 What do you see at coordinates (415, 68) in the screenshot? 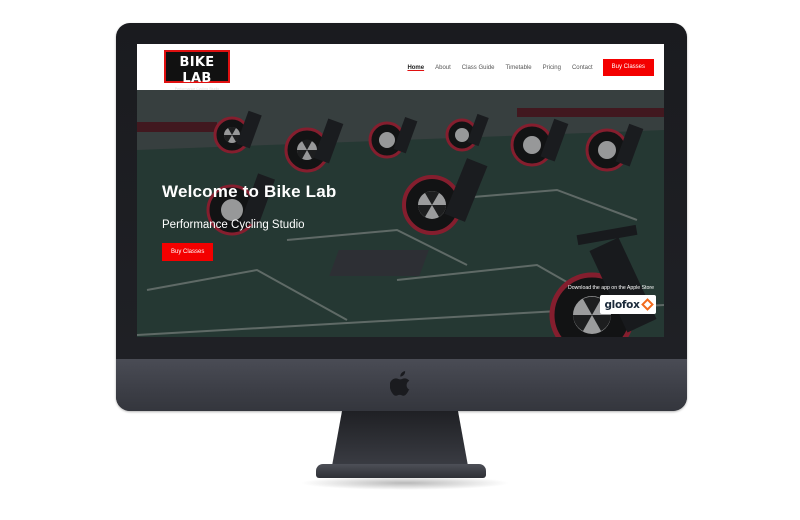
I see `nav-home: Home` at bounding box center [415, 68].